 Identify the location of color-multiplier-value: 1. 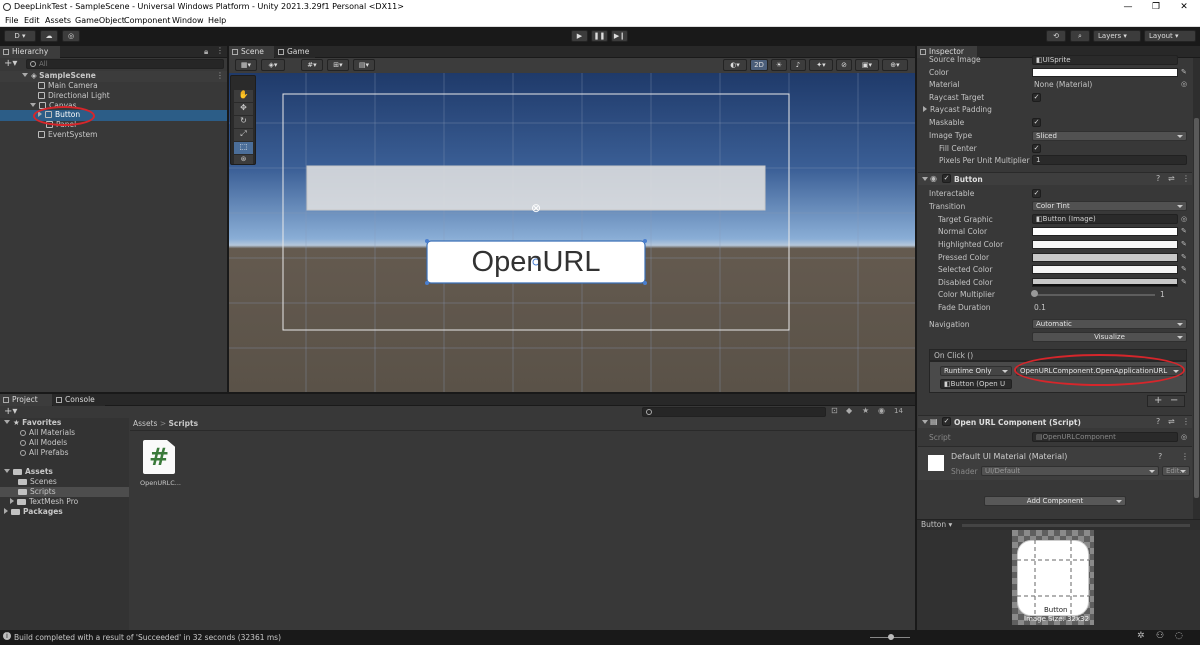
(1162, 294).